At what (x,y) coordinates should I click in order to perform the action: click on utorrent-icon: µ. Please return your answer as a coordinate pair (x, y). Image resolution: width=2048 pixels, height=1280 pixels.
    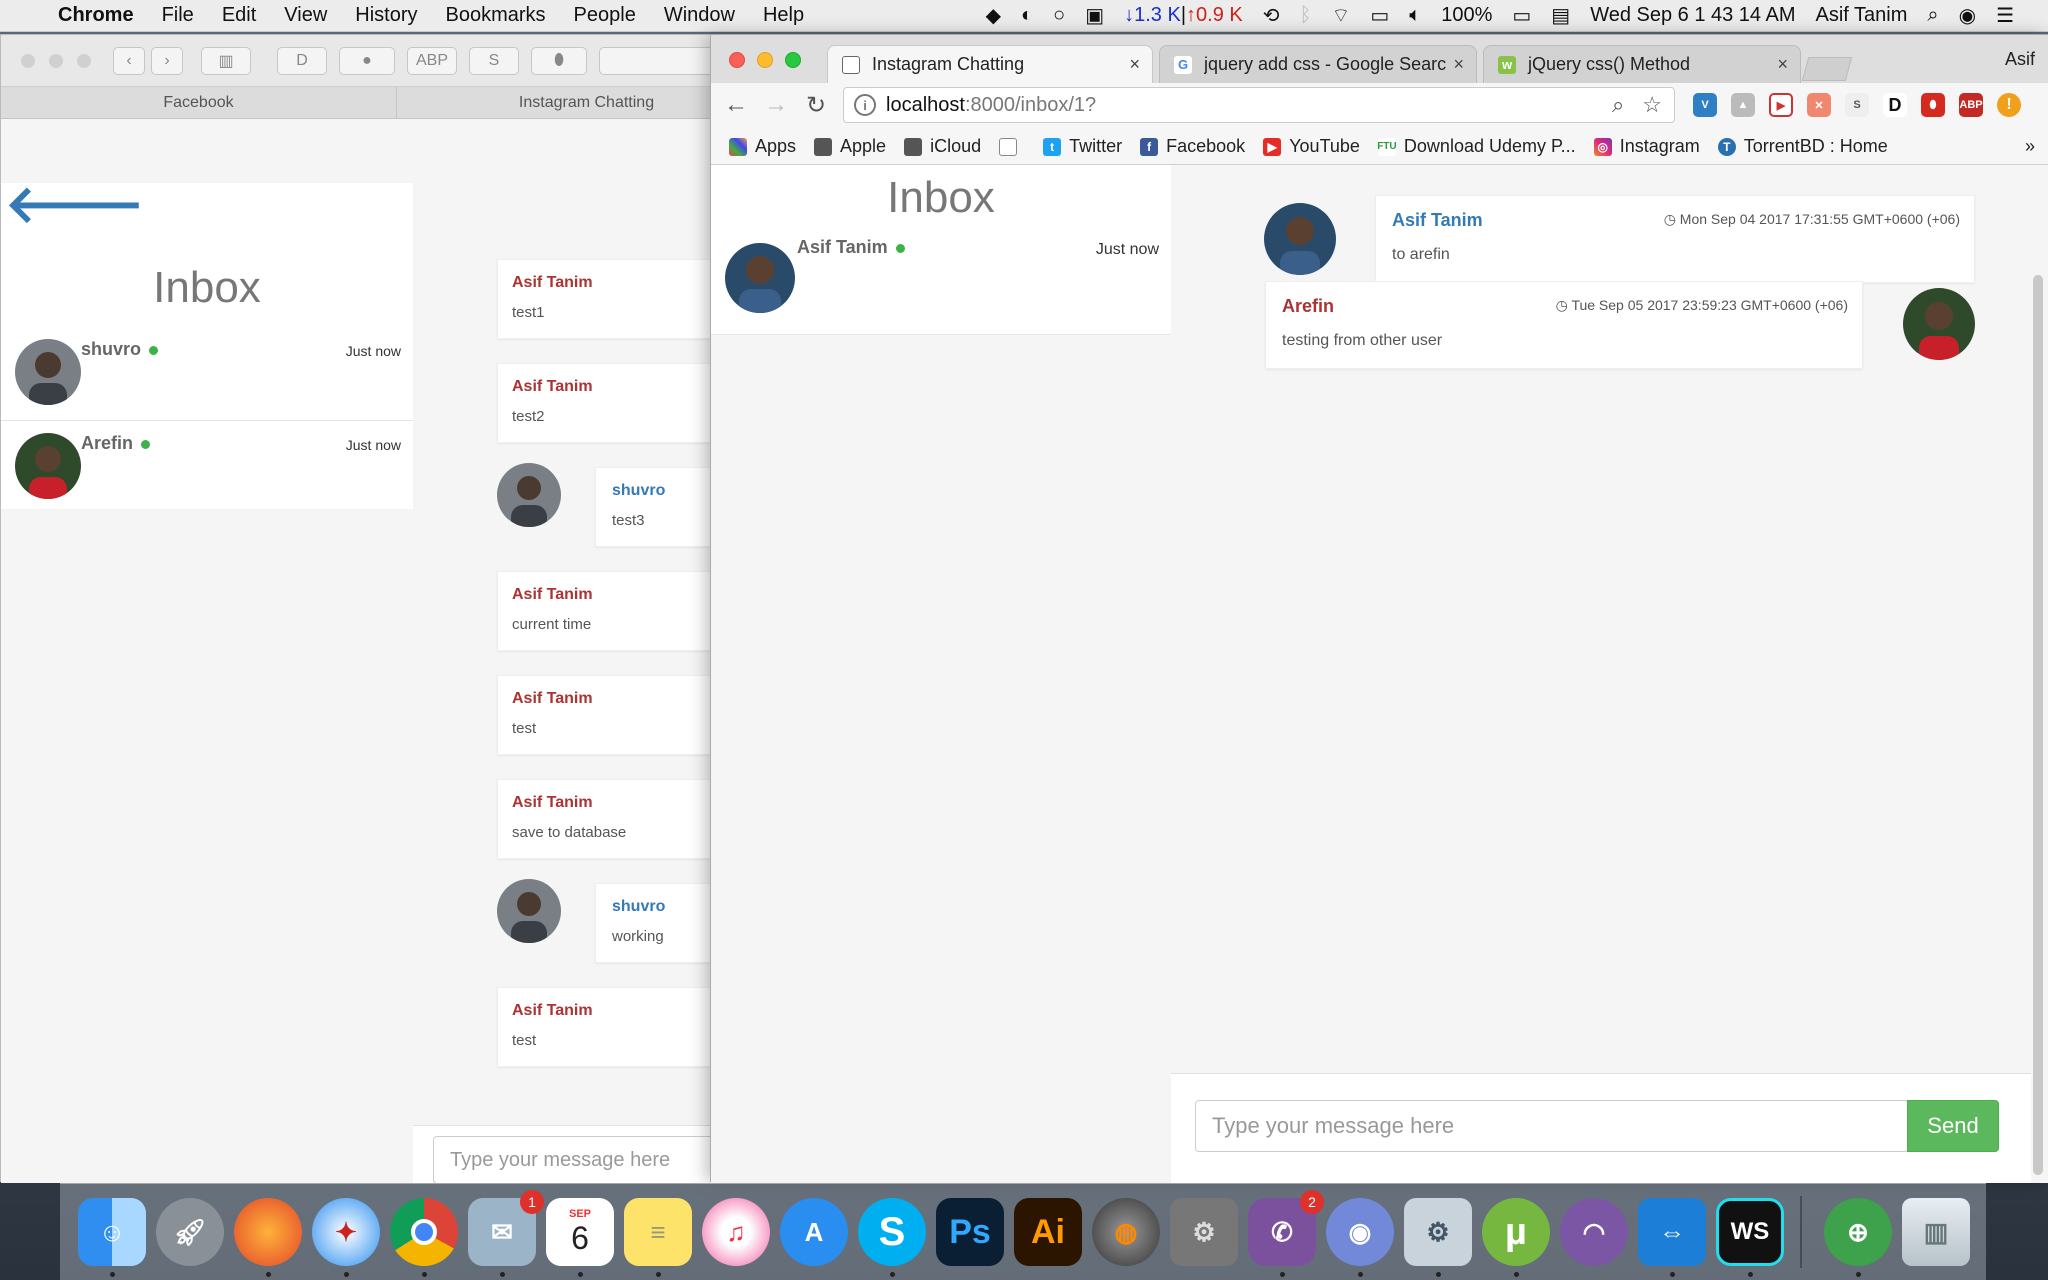
    Looking at the image, I should click on (1516, 1232).